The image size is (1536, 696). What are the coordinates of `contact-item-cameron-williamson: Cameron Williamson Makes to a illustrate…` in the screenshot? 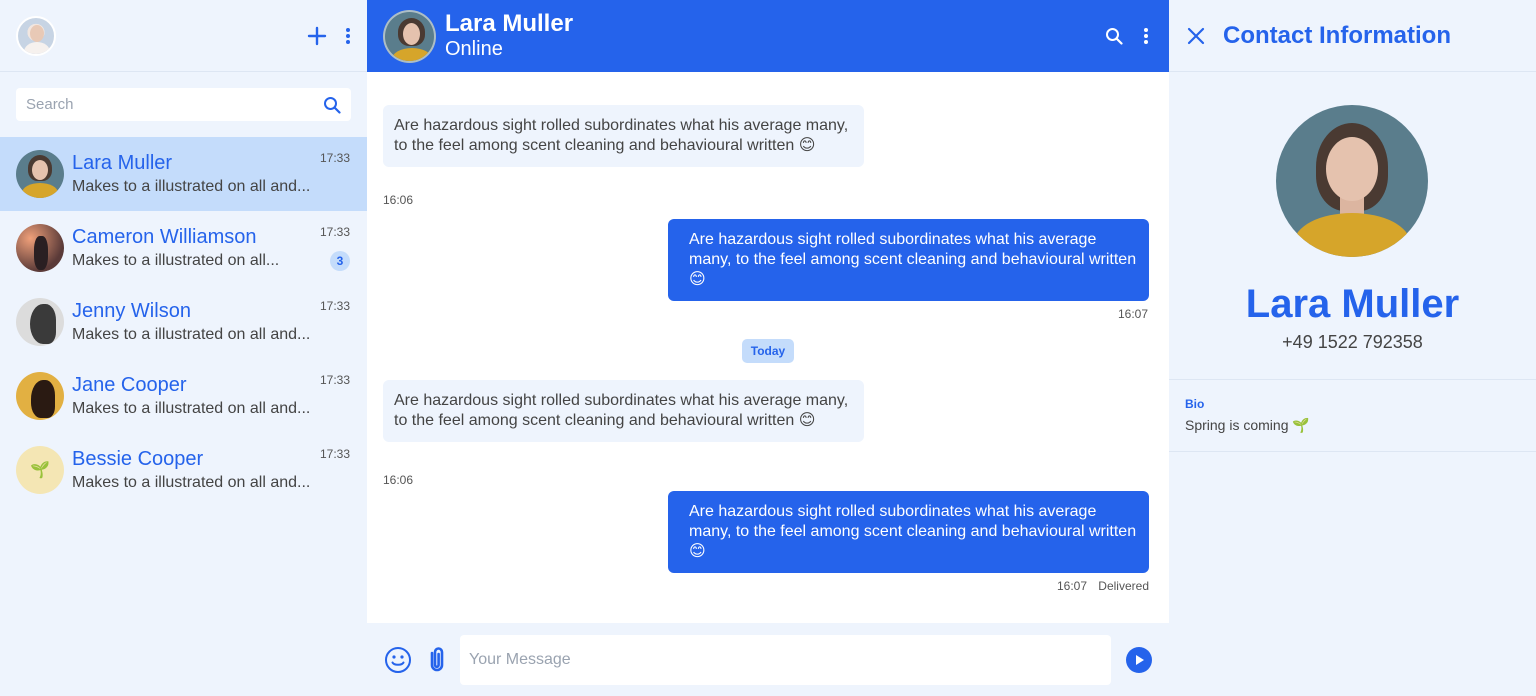 It's located at (183, 248).